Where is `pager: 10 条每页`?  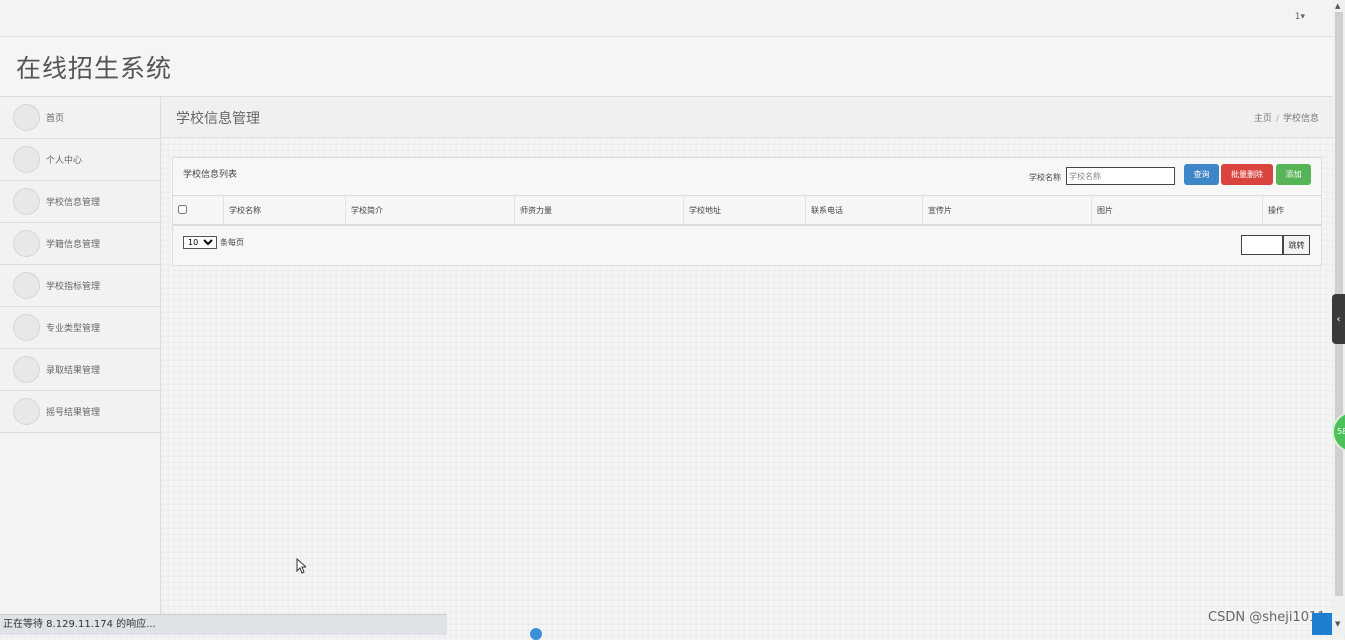
pager: 10 条每页 is located at coordinates (213, 242).